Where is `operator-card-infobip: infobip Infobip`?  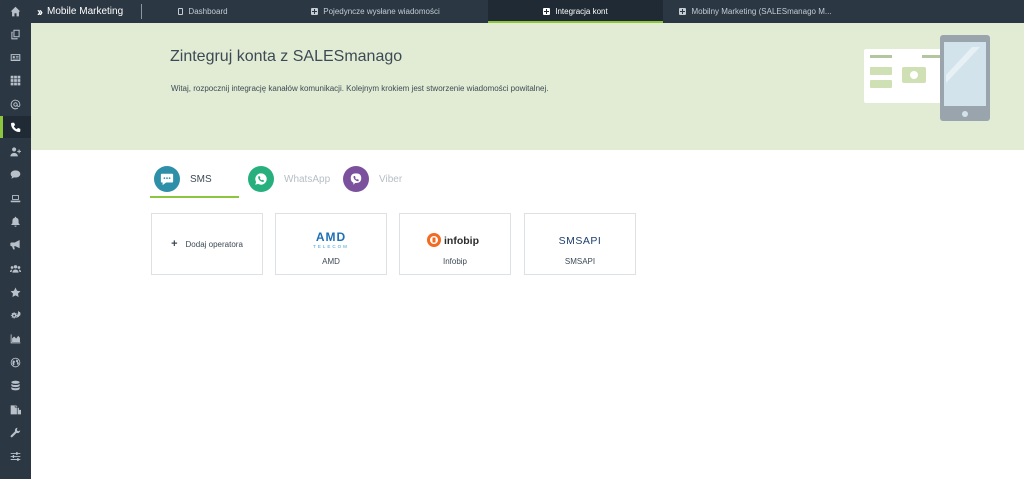 operator-card-infobip: infobip Infobip is located at coordinates (455, 244).